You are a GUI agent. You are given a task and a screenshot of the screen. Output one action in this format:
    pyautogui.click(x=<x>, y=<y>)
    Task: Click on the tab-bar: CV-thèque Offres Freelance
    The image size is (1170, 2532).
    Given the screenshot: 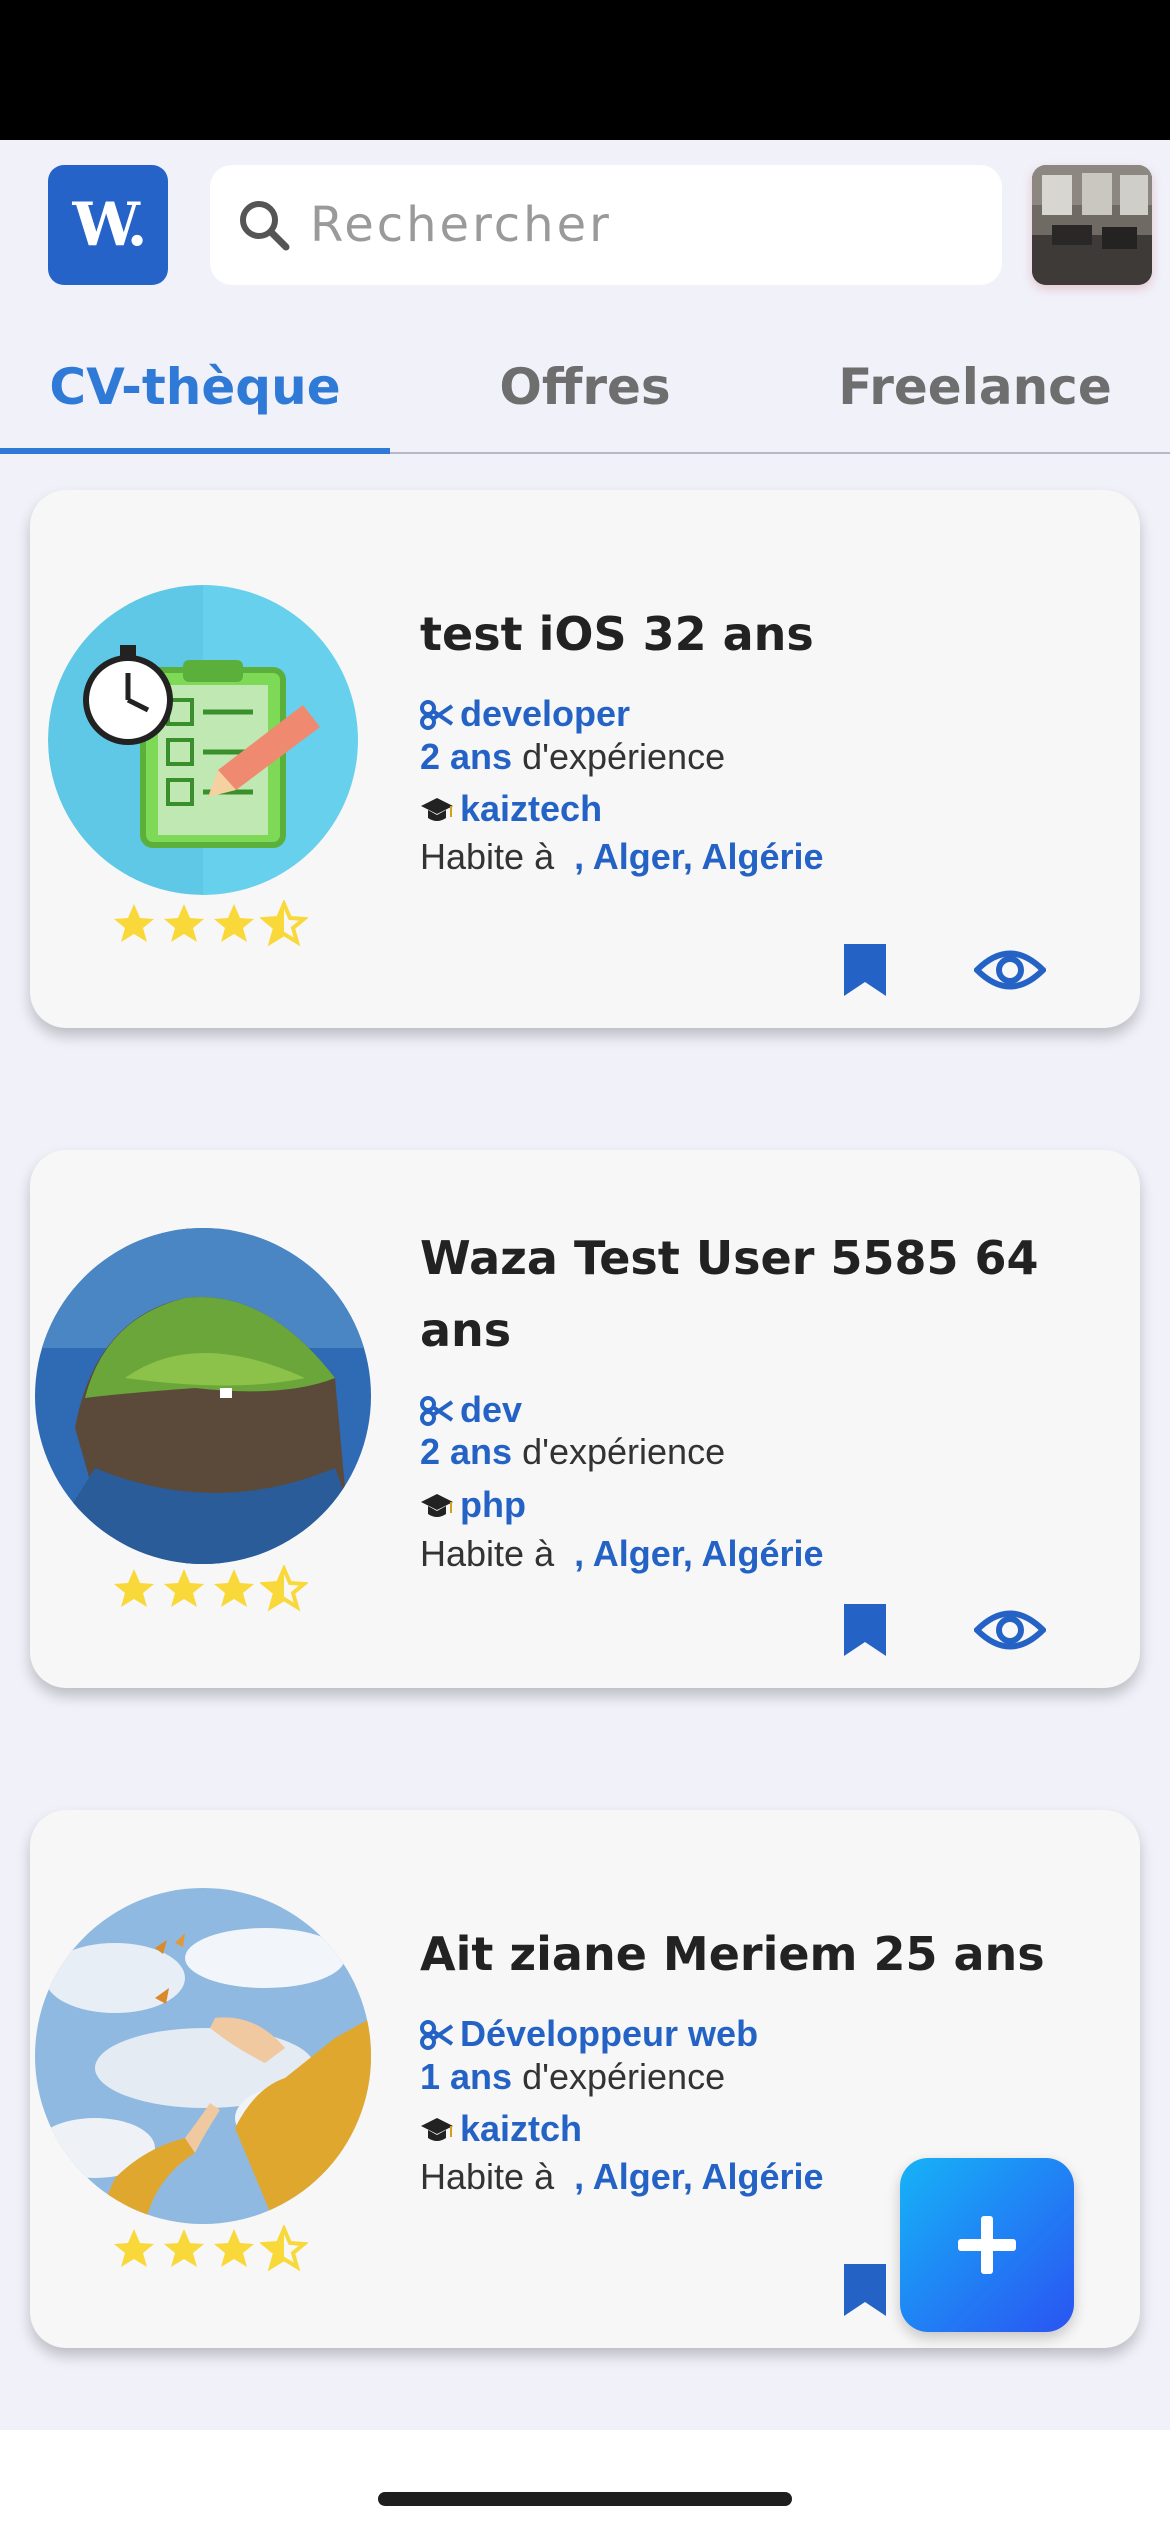 What is the action you would take?
    pyautogui.click(x=585, y=387)
    